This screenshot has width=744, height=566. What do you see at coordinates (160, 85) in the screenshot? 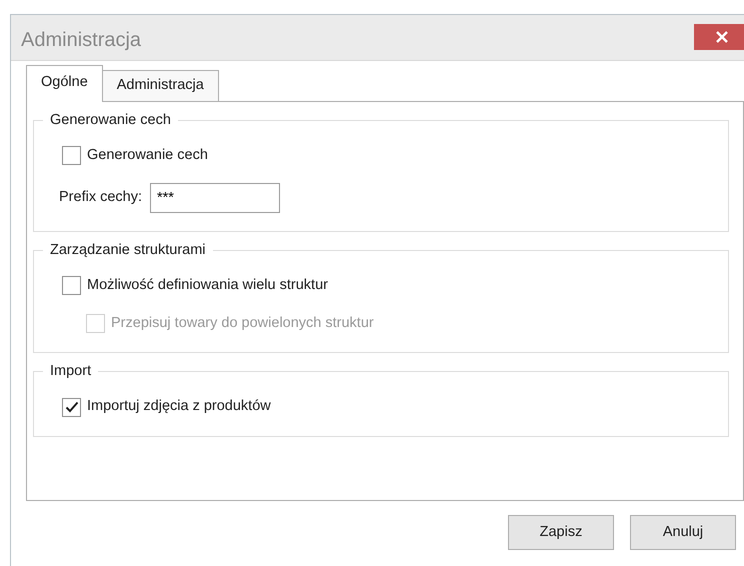
I see `tab: Administracja` at bounding box center [160, 85].